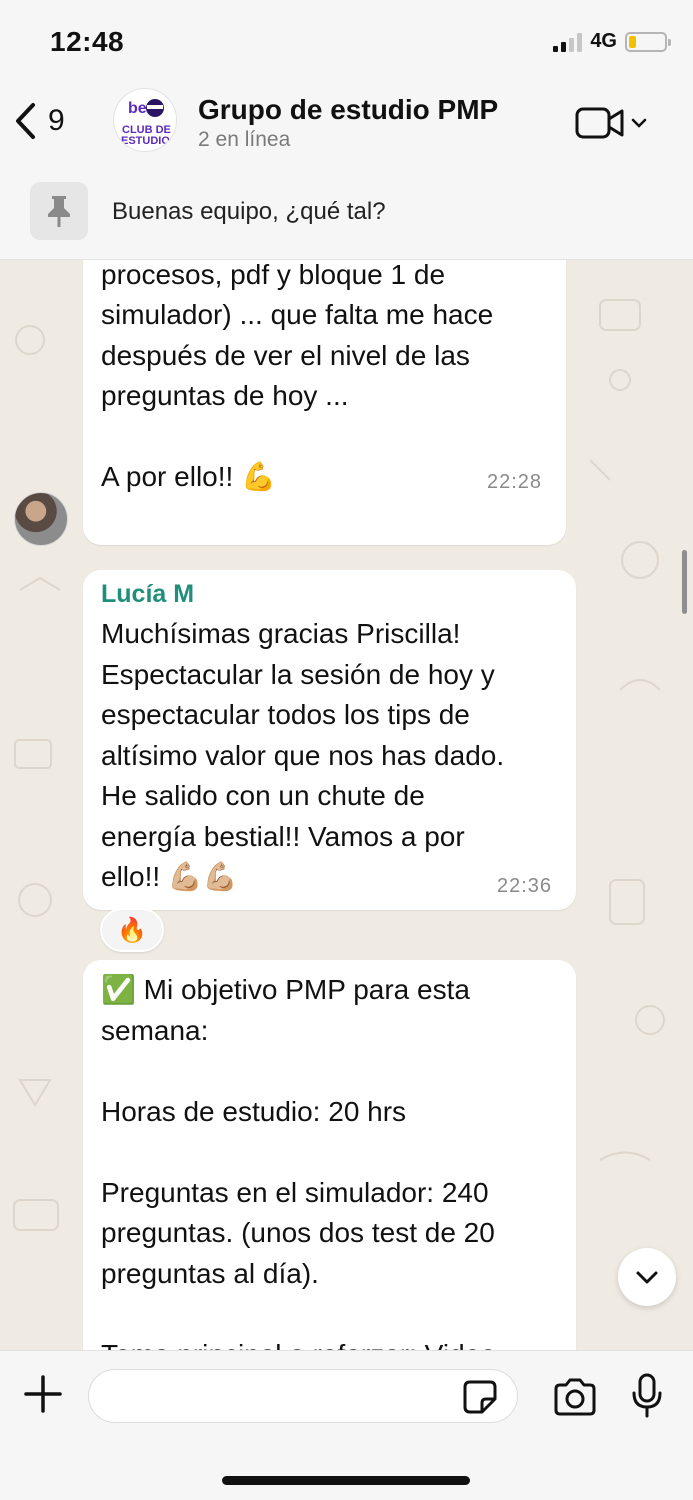 The image size is (693, 1500). What do you see at coordinates (56, 120) in the screenshot?
I see `unread-count: 9` at bounding box center [56, 120].